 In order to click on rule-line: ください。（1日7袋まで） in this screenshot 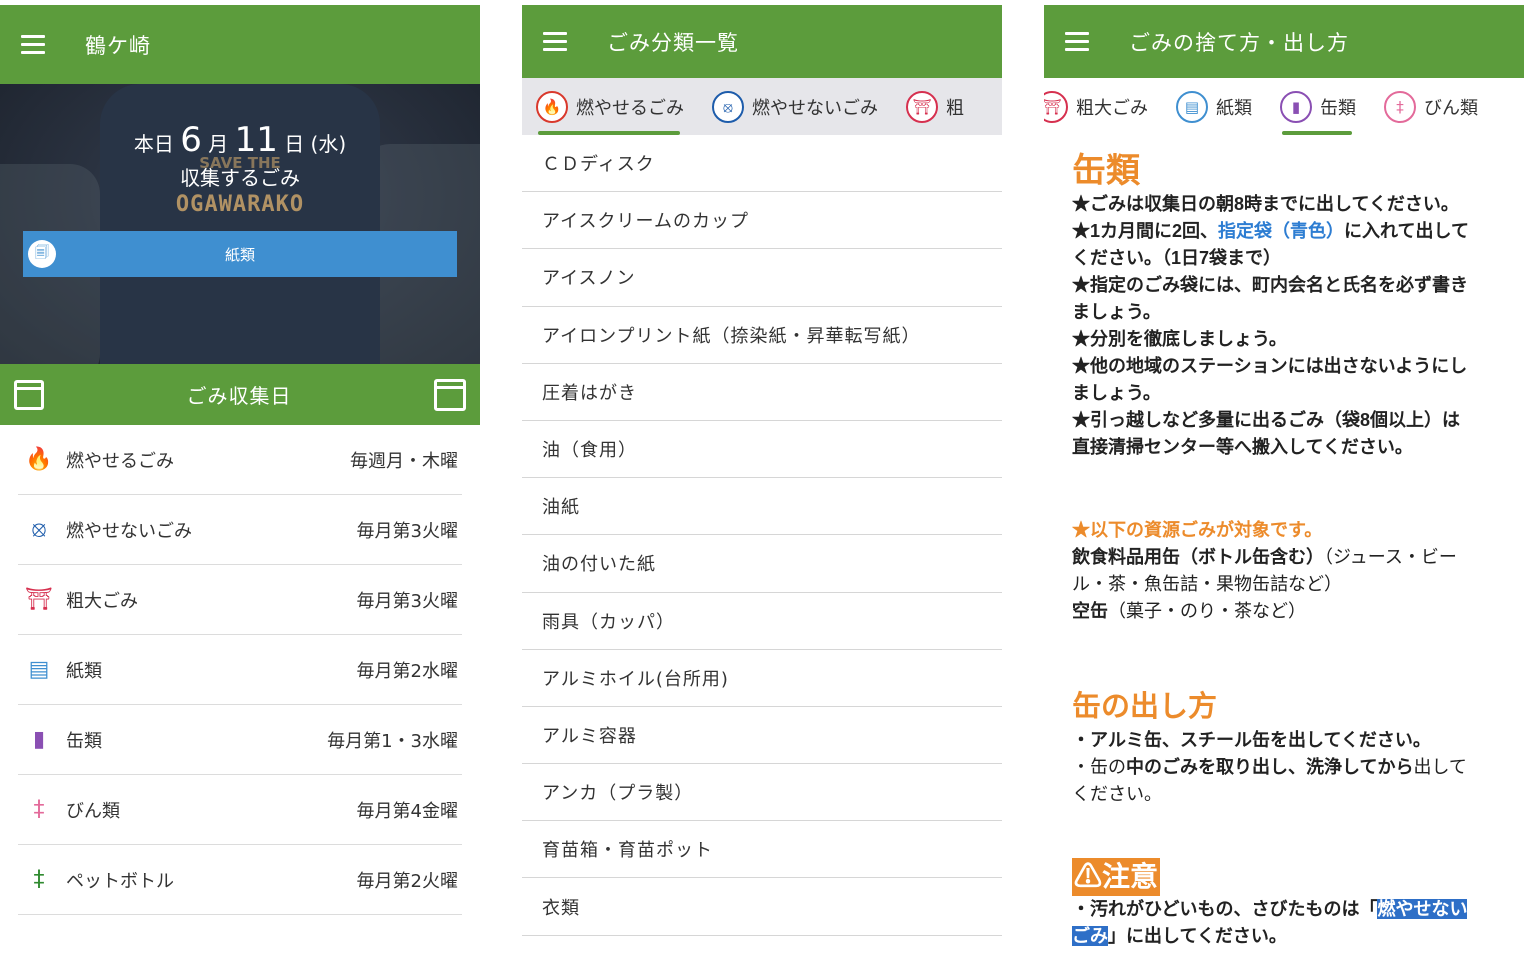, I will do `click(1284, 258)`.